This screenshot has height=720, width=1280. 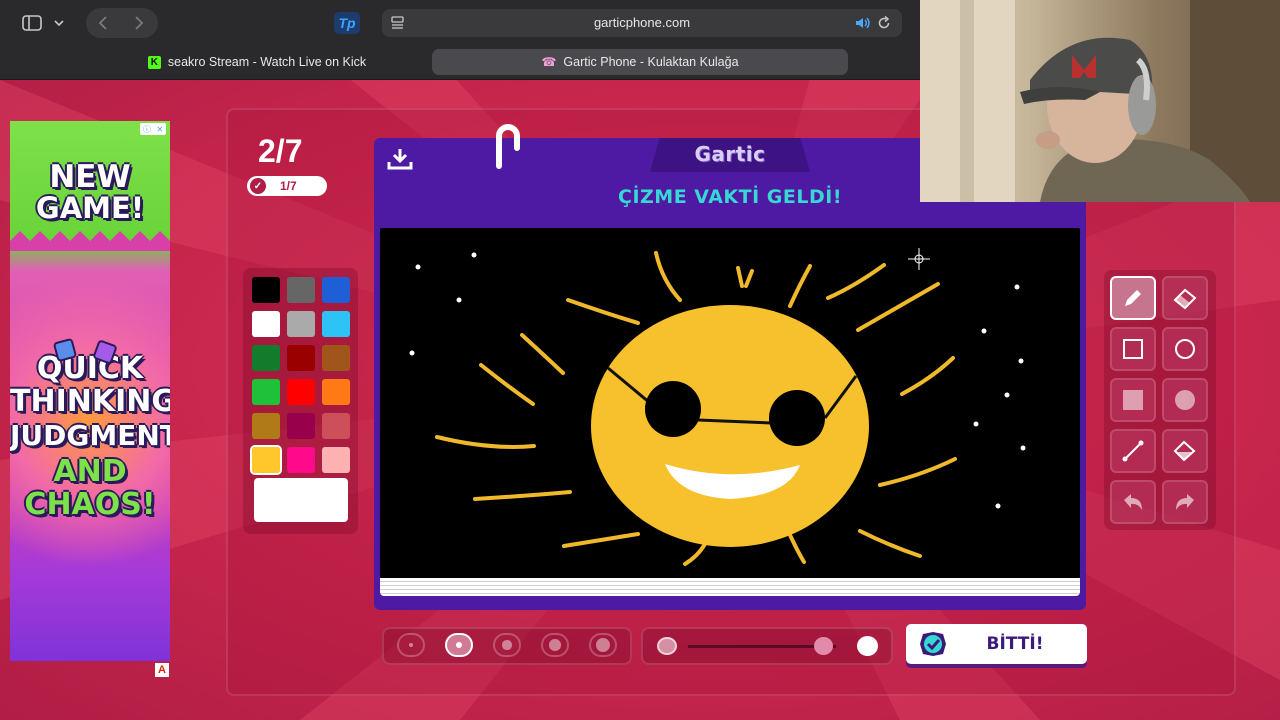 I want to click on forward-icon, so click(x=139, y=23).